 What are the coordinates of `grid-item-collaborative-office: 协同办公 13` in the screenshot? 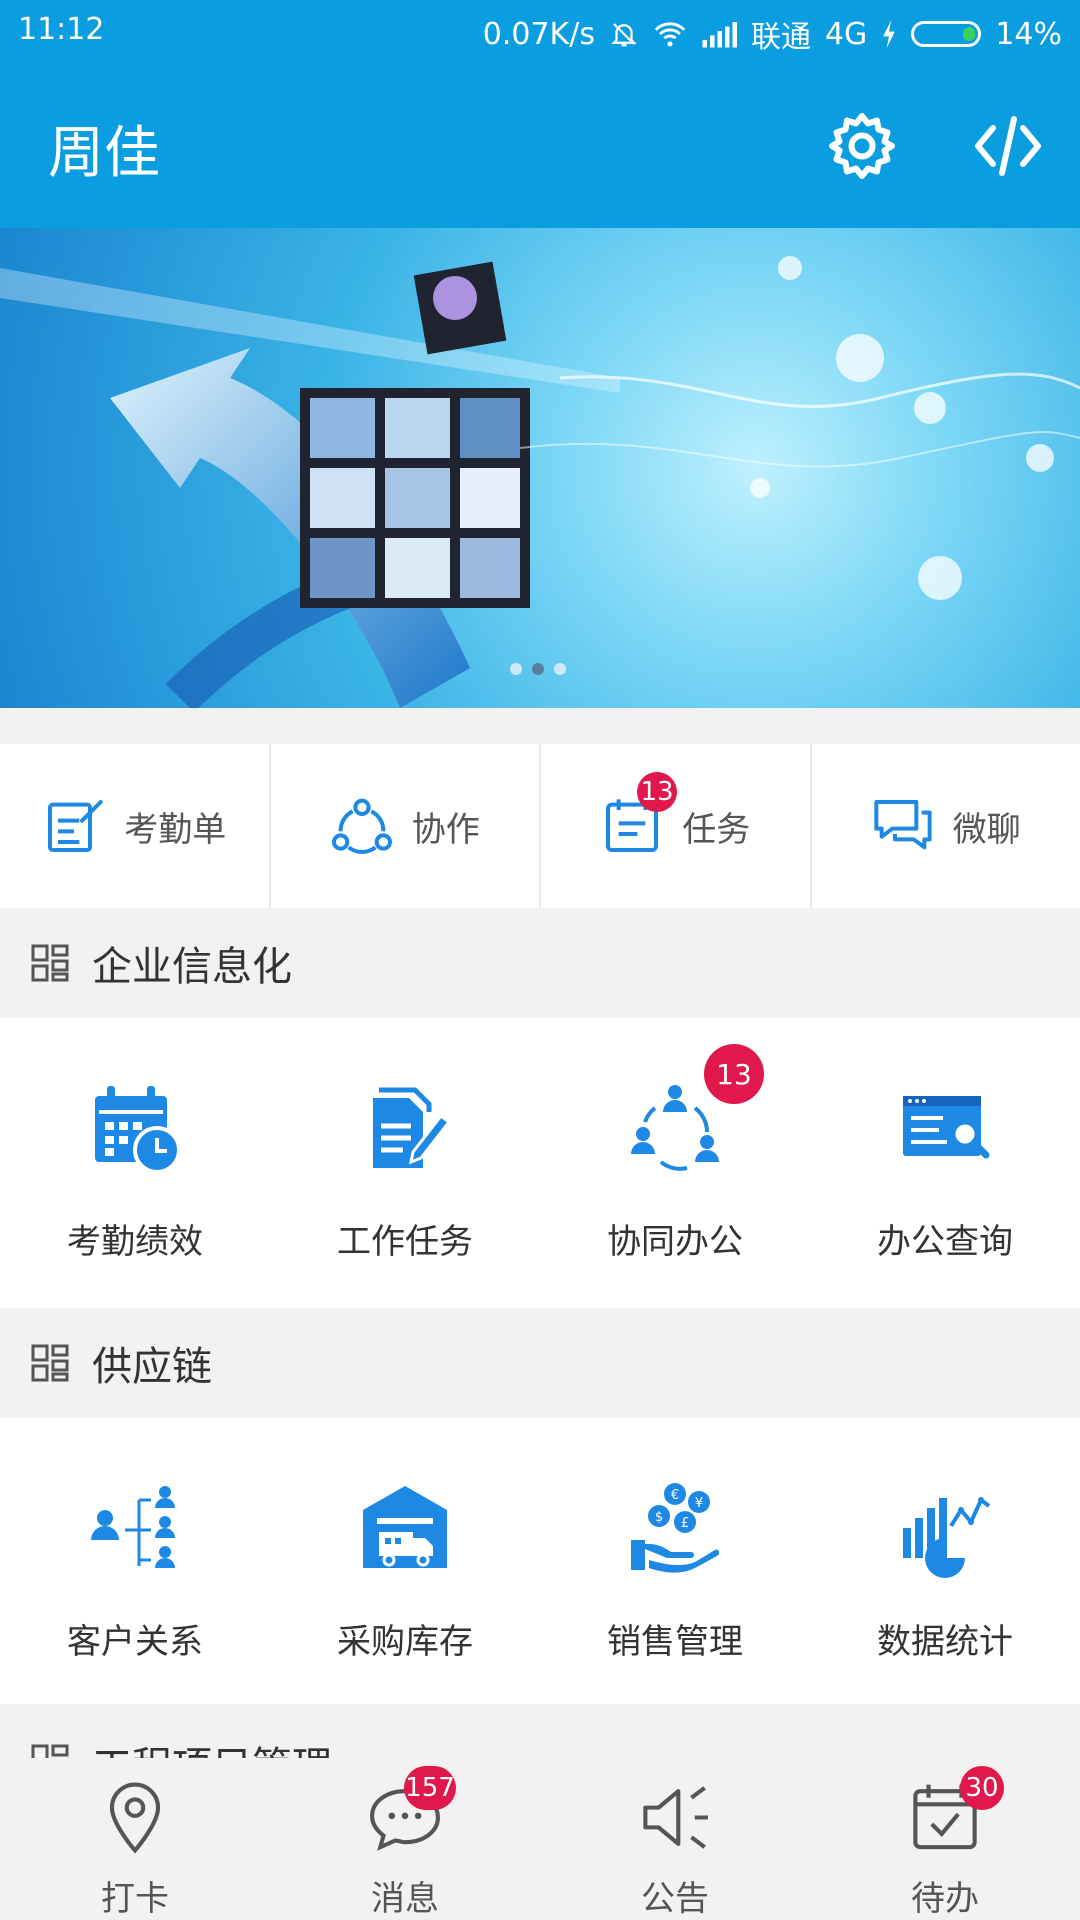 It's located at (675, 1163).